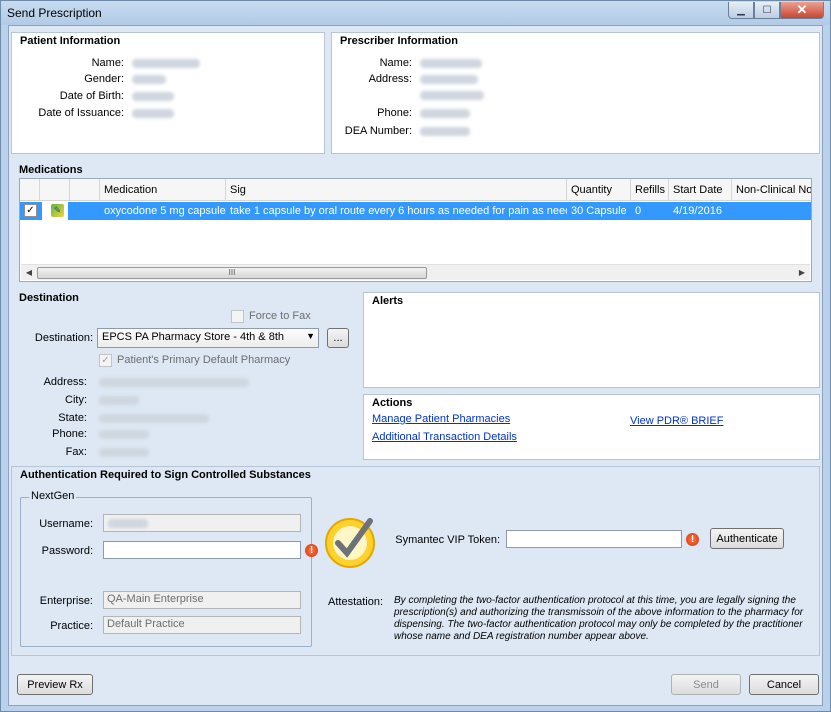 The height and width of the screenshot is (712, 831). What do you see at coordinates (91, 96) in the screenshot?
I see `patient-dob-label: Date of Birth:` at bounding box center [91, 96].